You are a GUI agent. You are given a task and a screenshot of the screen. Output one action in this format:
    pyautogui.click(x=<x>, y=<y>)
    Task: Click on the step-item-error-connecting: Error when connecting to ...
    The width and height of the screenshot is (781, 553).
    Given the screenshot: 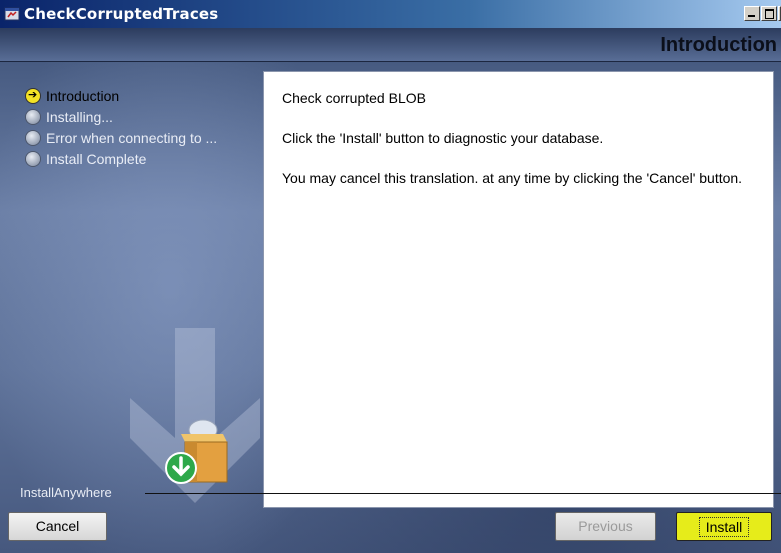 What is the action you would take?
    pyautogui.click(x=141, y=138)
    